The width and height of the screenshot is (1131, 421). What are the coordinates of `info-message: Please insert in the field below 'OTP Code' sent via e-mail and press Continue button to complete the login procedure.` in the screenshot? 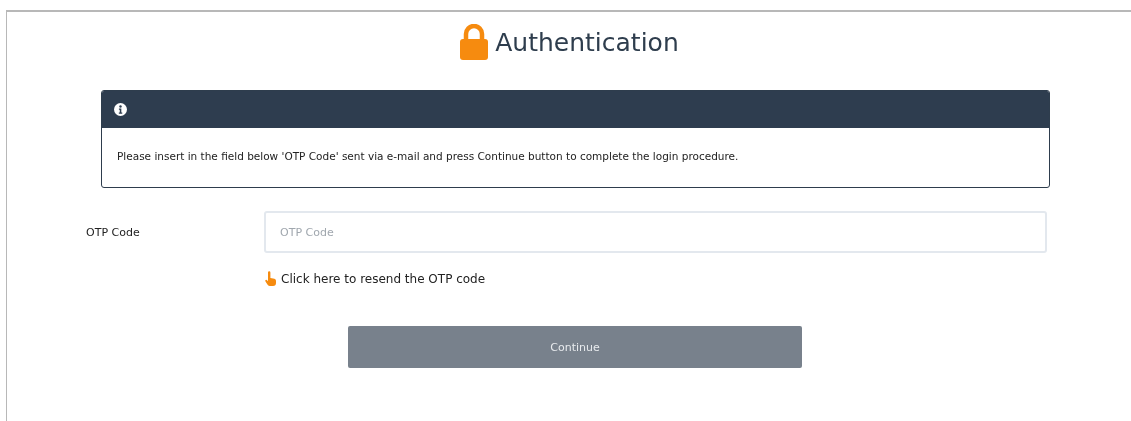 It's located at (428, 156).